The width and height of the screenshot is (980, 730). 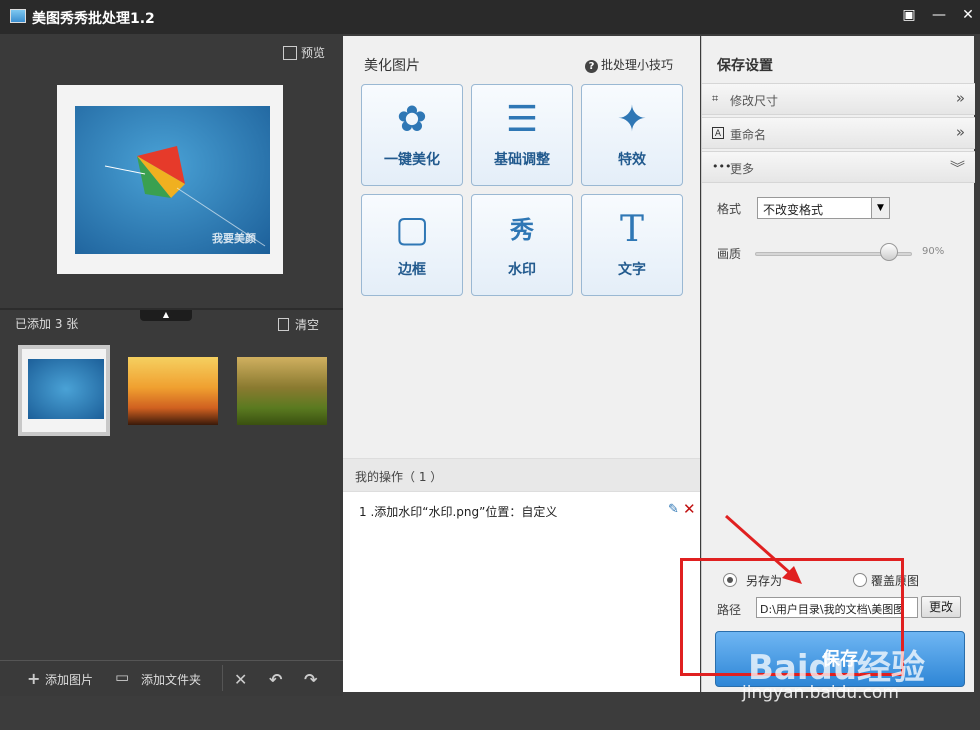 I want to click on left-toolbar: + 添加图片 ▭ 添加文件夹 ✕ ↶ ↷, so click(x=171, y=678).